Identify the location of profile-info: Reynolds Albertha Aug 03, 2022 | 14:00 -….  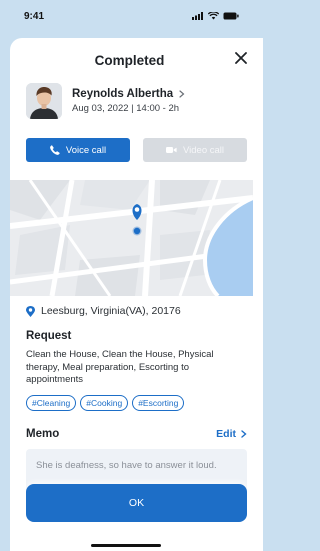
(128, 101).